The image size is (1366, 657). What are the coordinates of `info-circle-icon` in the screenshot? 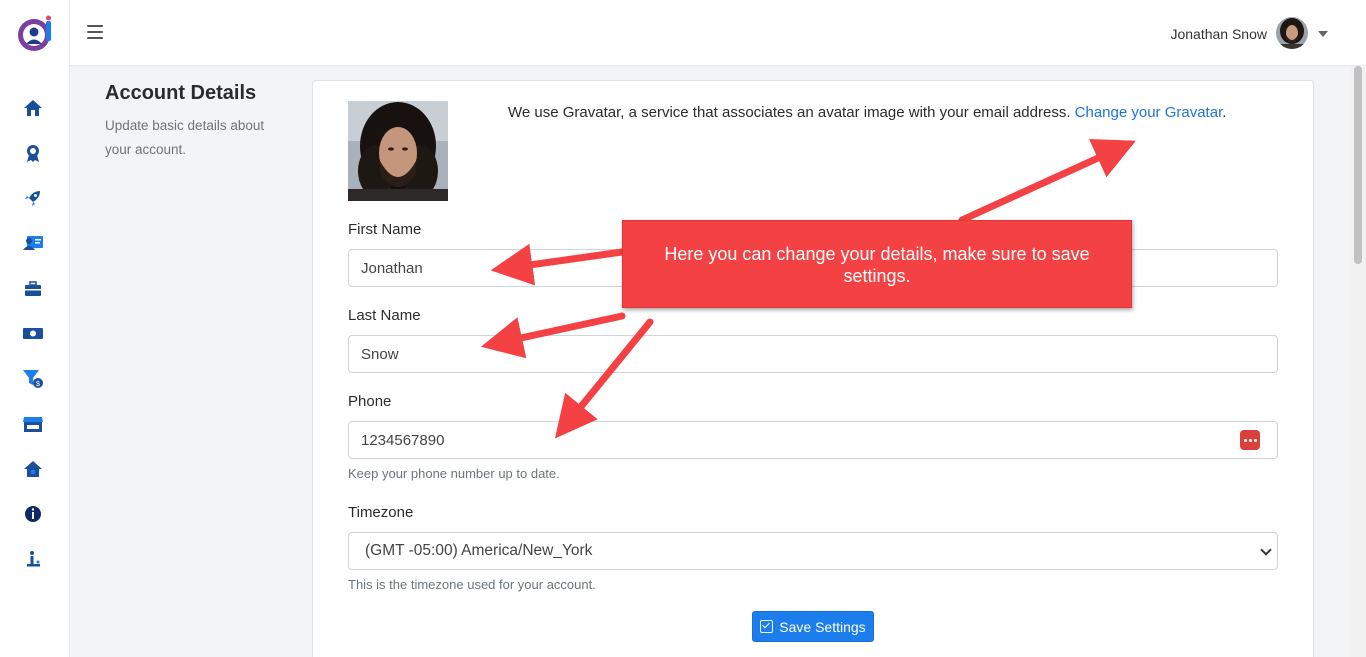 It's located at (33, 514).